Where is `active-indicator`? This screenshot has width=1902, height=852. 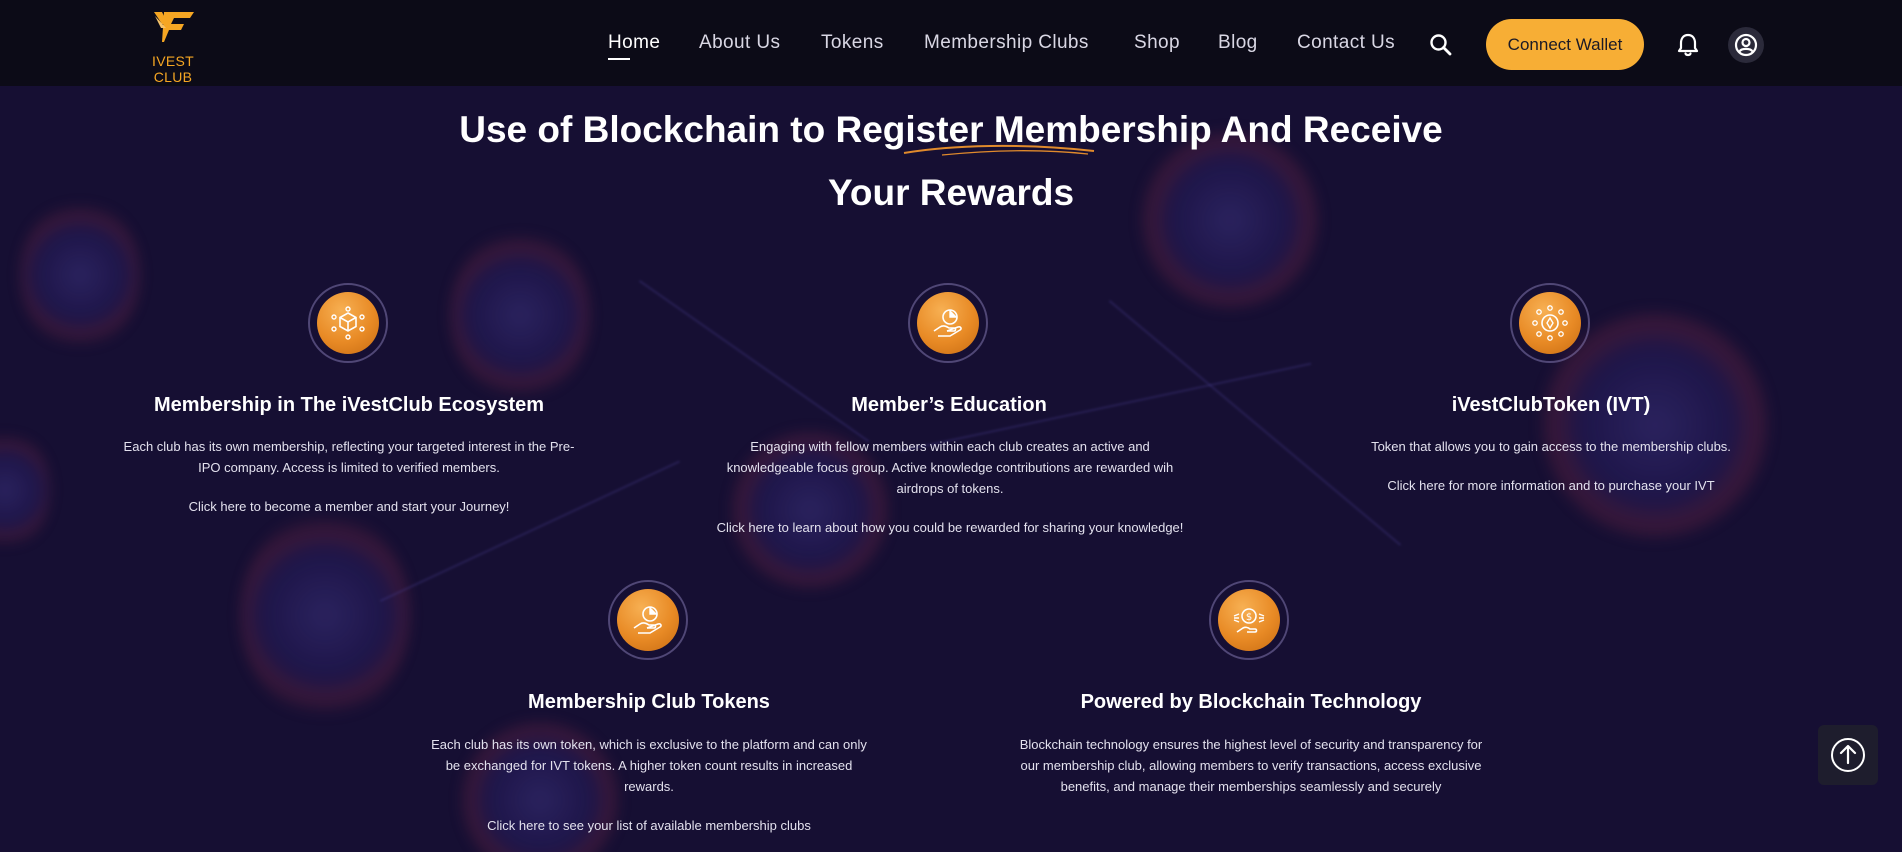
active-indicator is located at coordinates (619, 59).